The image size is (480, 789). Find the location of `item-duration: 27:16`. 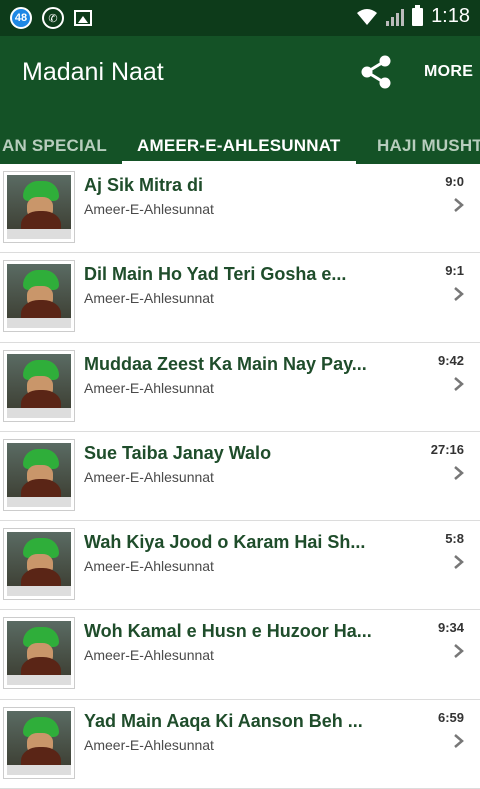

item-duration: 27:16 is located at coordinates (447, 449).